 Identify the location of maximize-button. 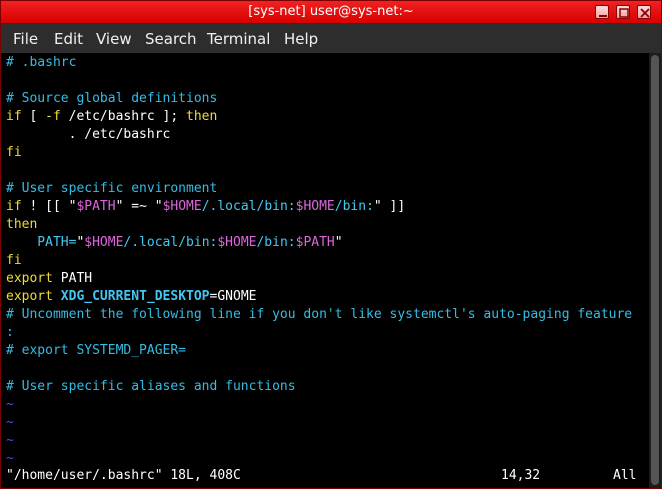
(623, 12).